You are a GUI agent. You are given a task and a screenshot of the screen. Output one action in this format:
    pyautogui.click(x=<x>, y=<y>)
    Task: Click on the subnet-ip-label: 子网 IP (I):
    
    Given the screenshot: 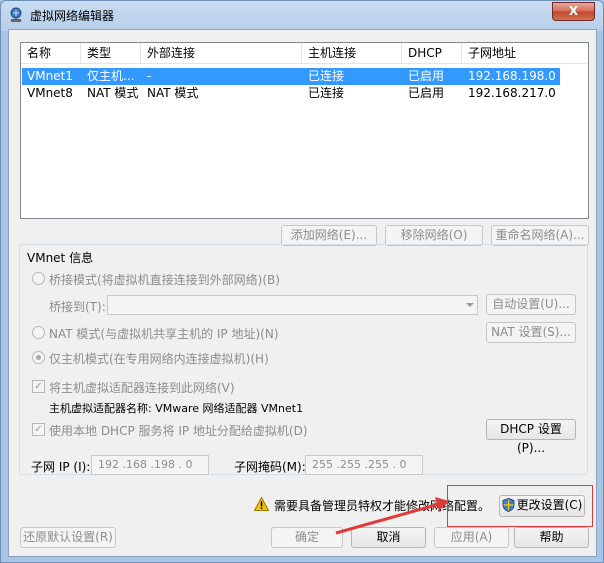 What is the action you would take?
    pyautogui.click(x=61, y=467)
    